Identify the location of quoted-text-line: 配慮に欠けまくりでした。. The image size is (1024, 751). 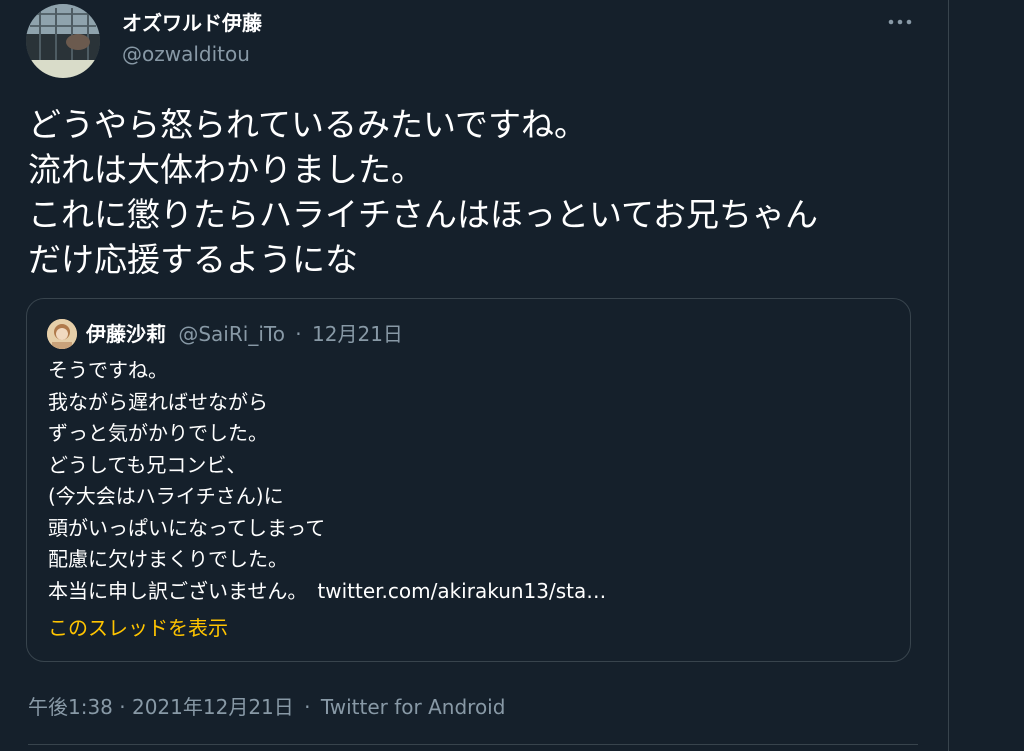
(168, 559).